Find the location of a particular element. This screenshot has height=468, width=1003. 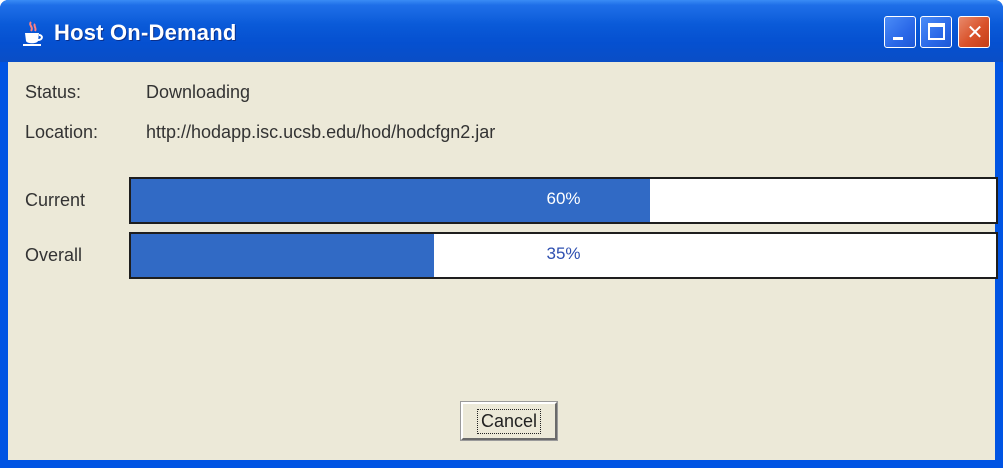

minimize-button is located at coordinates (900, 32).